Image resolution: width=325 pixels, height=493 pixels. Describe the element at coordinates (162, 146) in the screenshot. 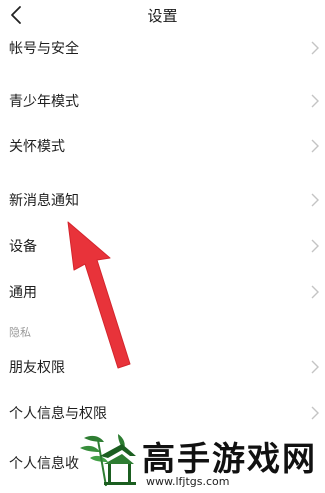

I see `settings-item-care-mode: 关怀模式` at that location.